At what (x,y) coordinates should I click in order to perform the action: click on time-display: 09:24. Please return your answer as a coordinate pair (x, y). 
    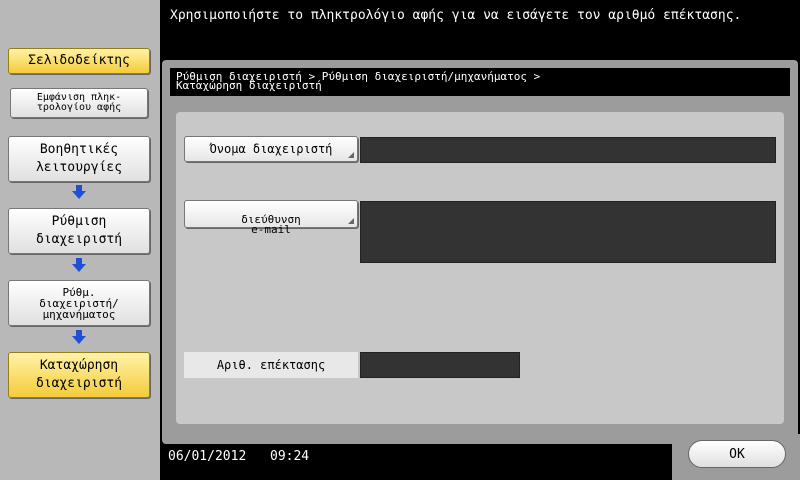
    Looking at the image, I should click on (290, 456).